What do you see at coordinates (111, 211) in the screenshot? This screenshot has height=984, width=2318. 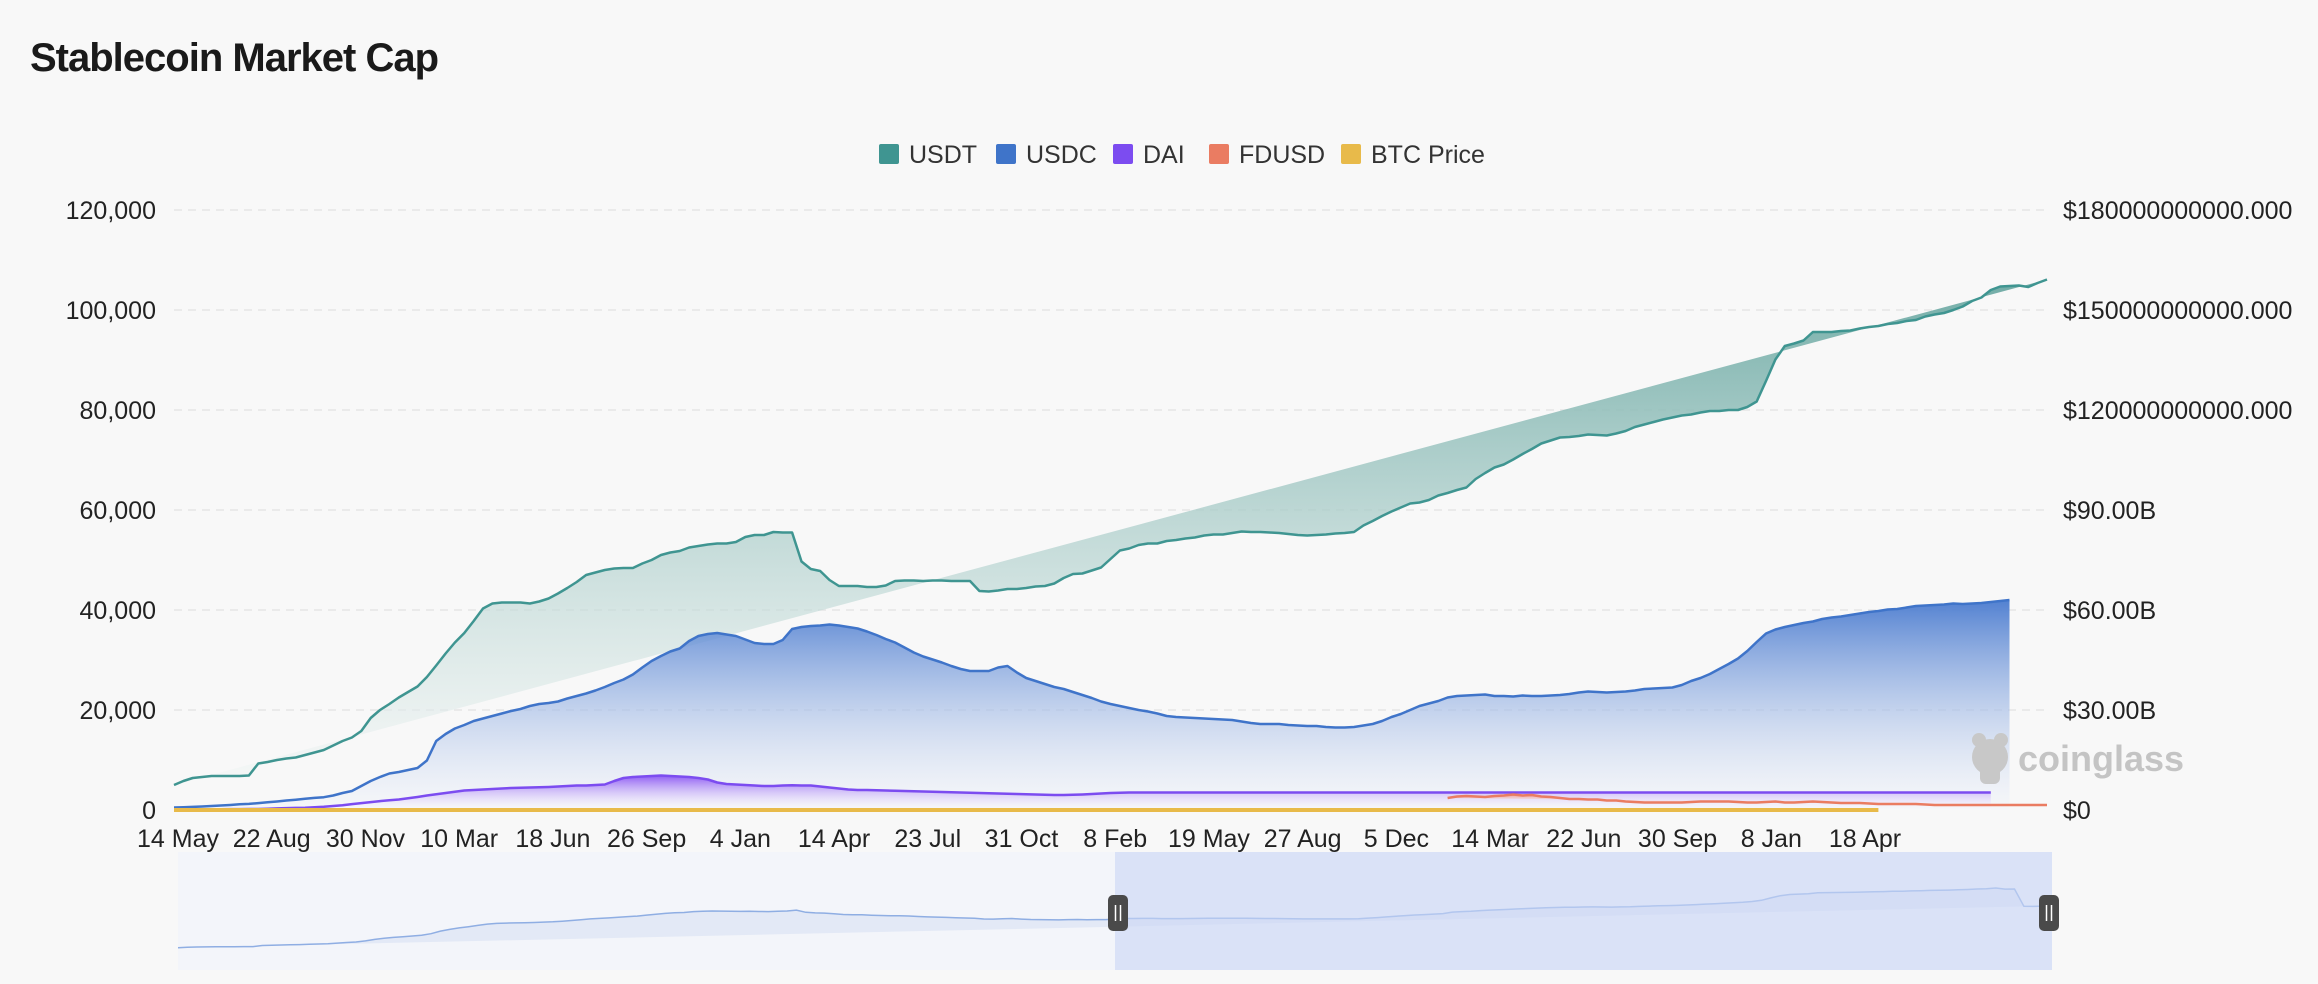 I see `left-axis-tick-label: 120,000` at bounding box center [111, 211].